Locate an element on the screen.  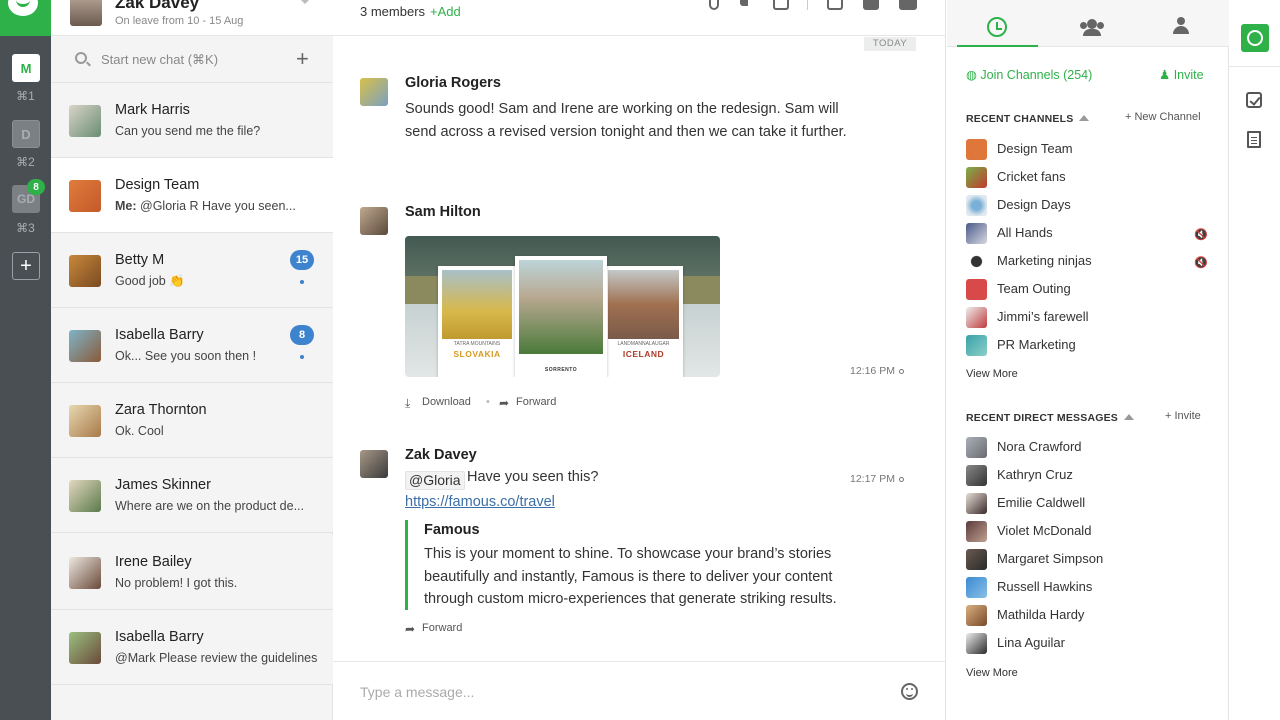
chat-item: Zara Thornton Ok. Cool is located at coordinates (192, 420).